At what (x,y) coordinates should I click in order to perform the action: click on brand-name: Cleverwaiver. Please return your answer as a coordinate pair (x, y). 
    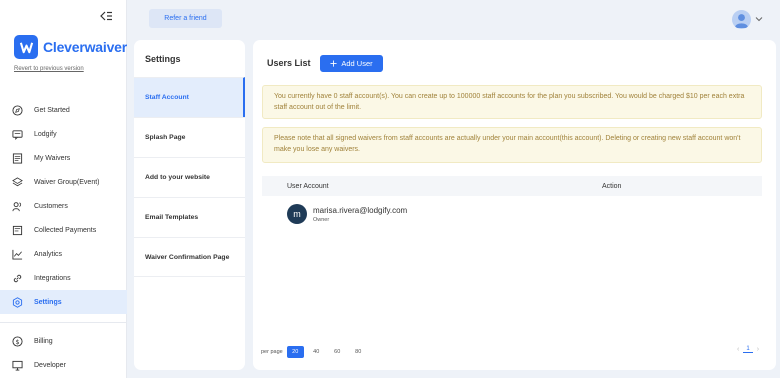
    Looking at the image, I should click on (85, 47).